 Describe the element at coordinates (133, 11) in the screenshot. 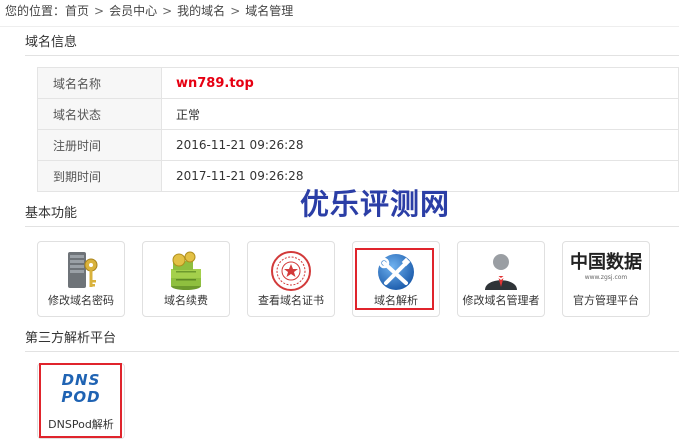

I see `breadcrumb-member-center: 会员中心` at that location.